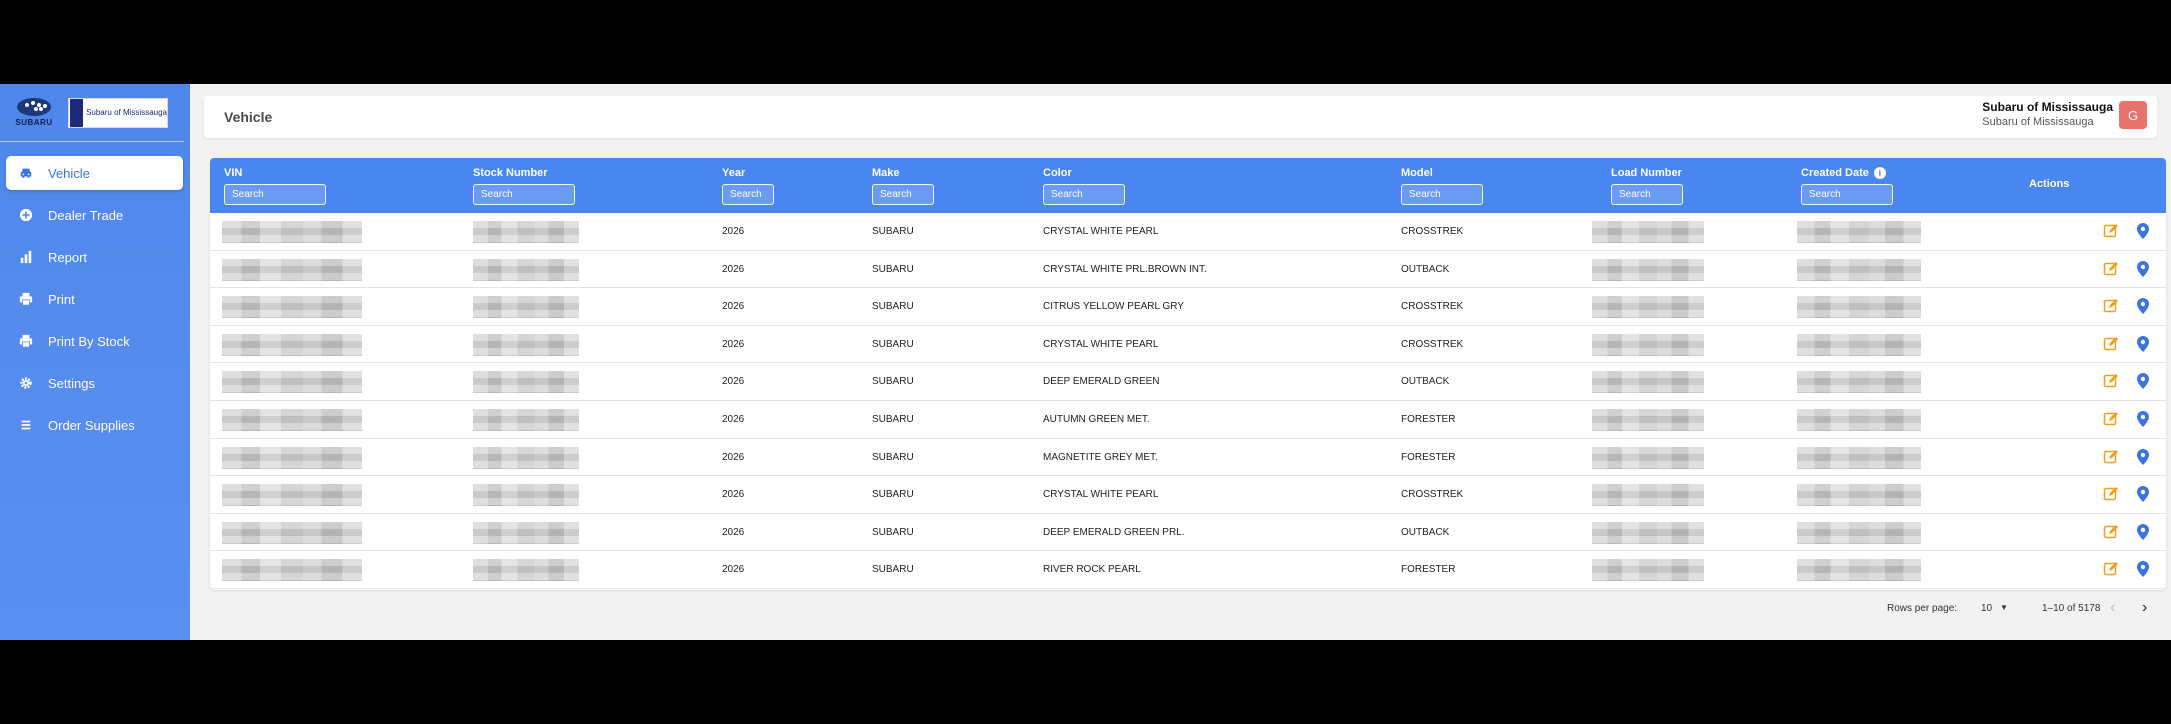 The height and width of the screenshot is (724, 2171). Describe the element at coordinates (1188, 345) in the screenshot. I see `table-row: 2026 SUBARU CRYSTAL WHITE PEARL CROSSTREK` at that location.